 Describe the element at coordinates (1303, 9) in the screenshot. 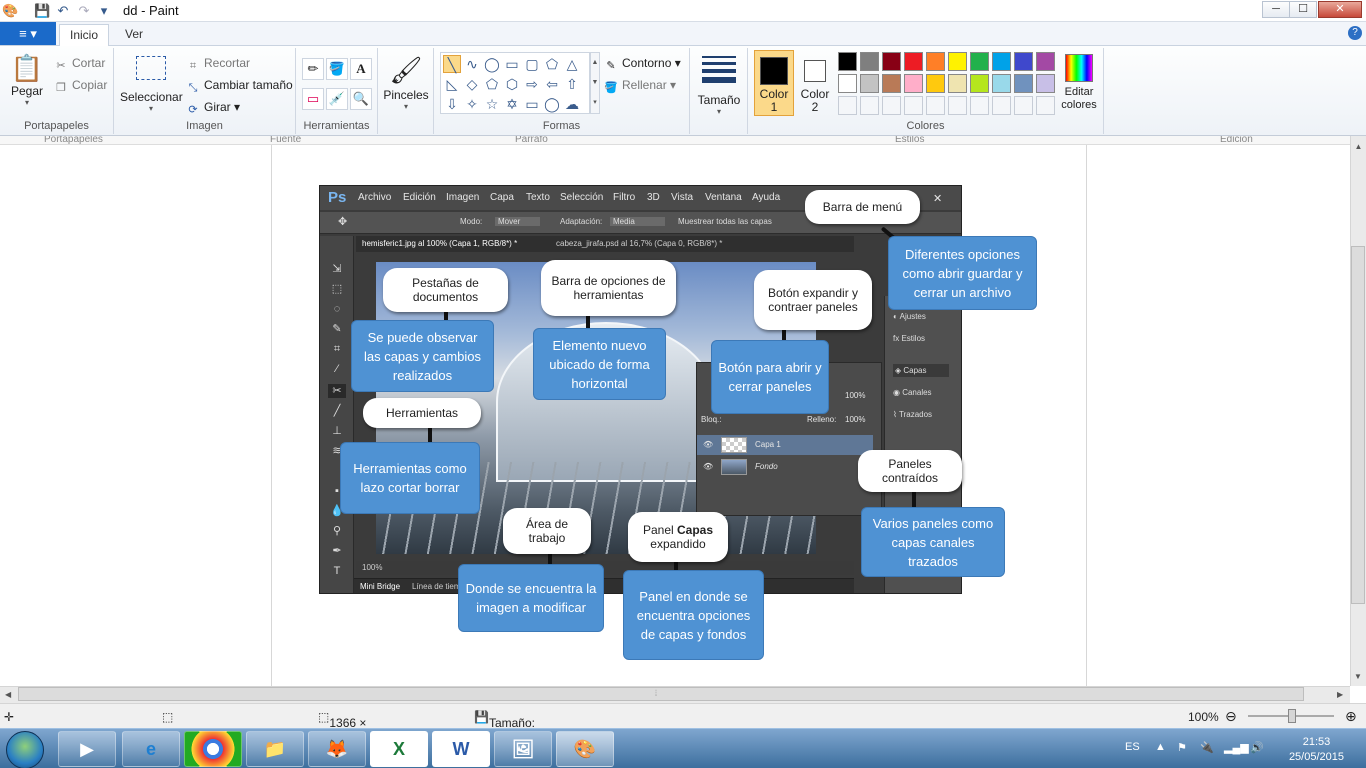

I see `maximize-button: ☐` at that location.